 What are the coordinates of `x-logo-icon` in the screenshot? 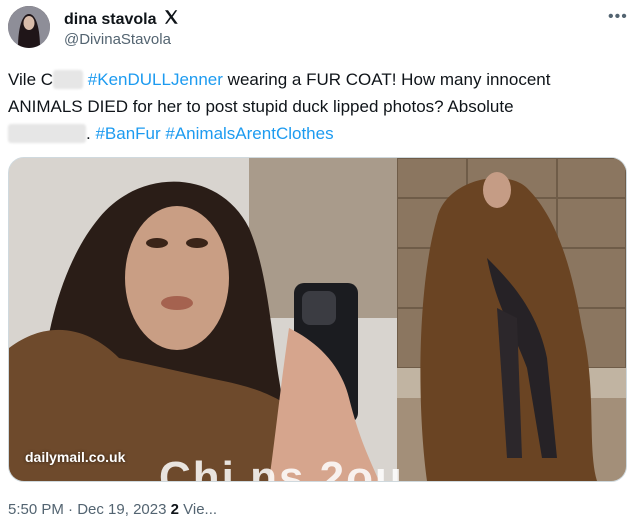 It's located at (171, 19).